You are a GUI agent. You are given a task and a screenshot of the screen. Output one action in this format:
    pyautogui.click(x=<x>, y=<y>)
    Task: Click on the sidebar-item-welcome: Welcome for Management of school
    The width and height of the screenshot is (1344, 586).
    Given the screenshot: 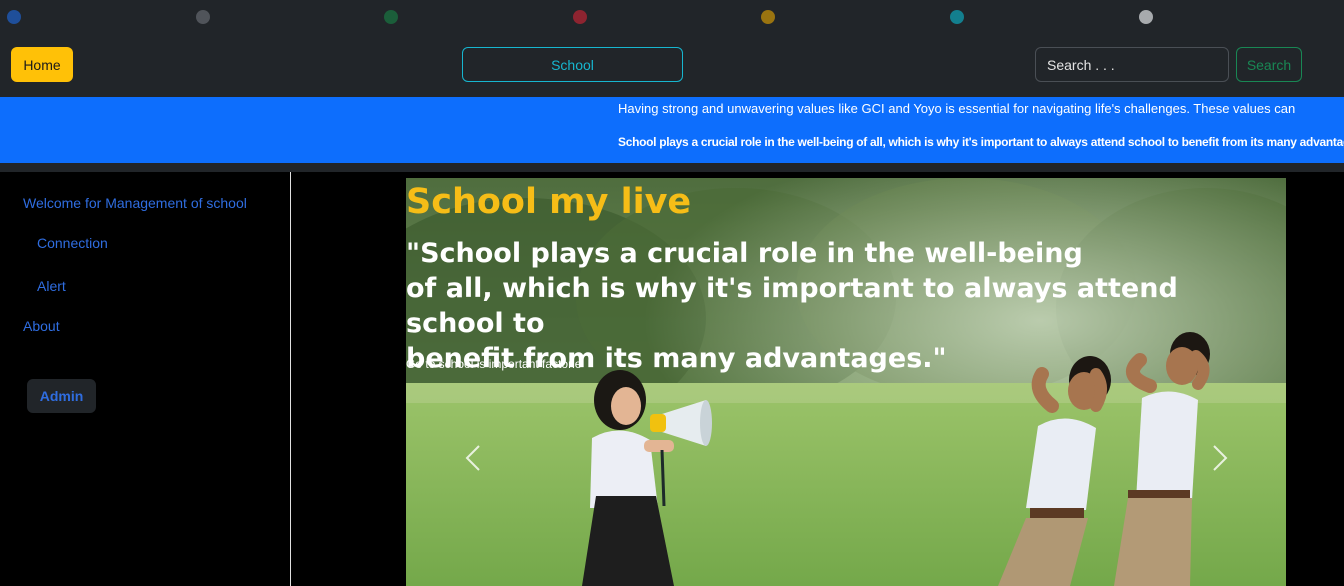 What is the action you would take?
    pyautogui.click(x=135, y=203)
    